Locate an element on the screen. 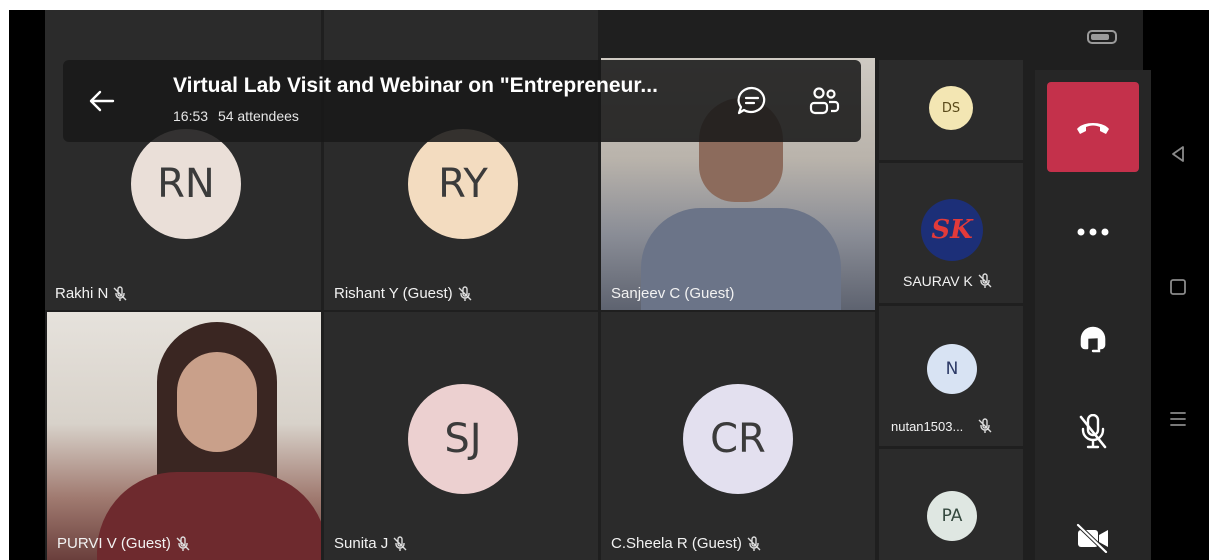 This screenshot has width=1209, height=560. participant-name: Rishant Y (Guest) is located at coordinates (403, 293).